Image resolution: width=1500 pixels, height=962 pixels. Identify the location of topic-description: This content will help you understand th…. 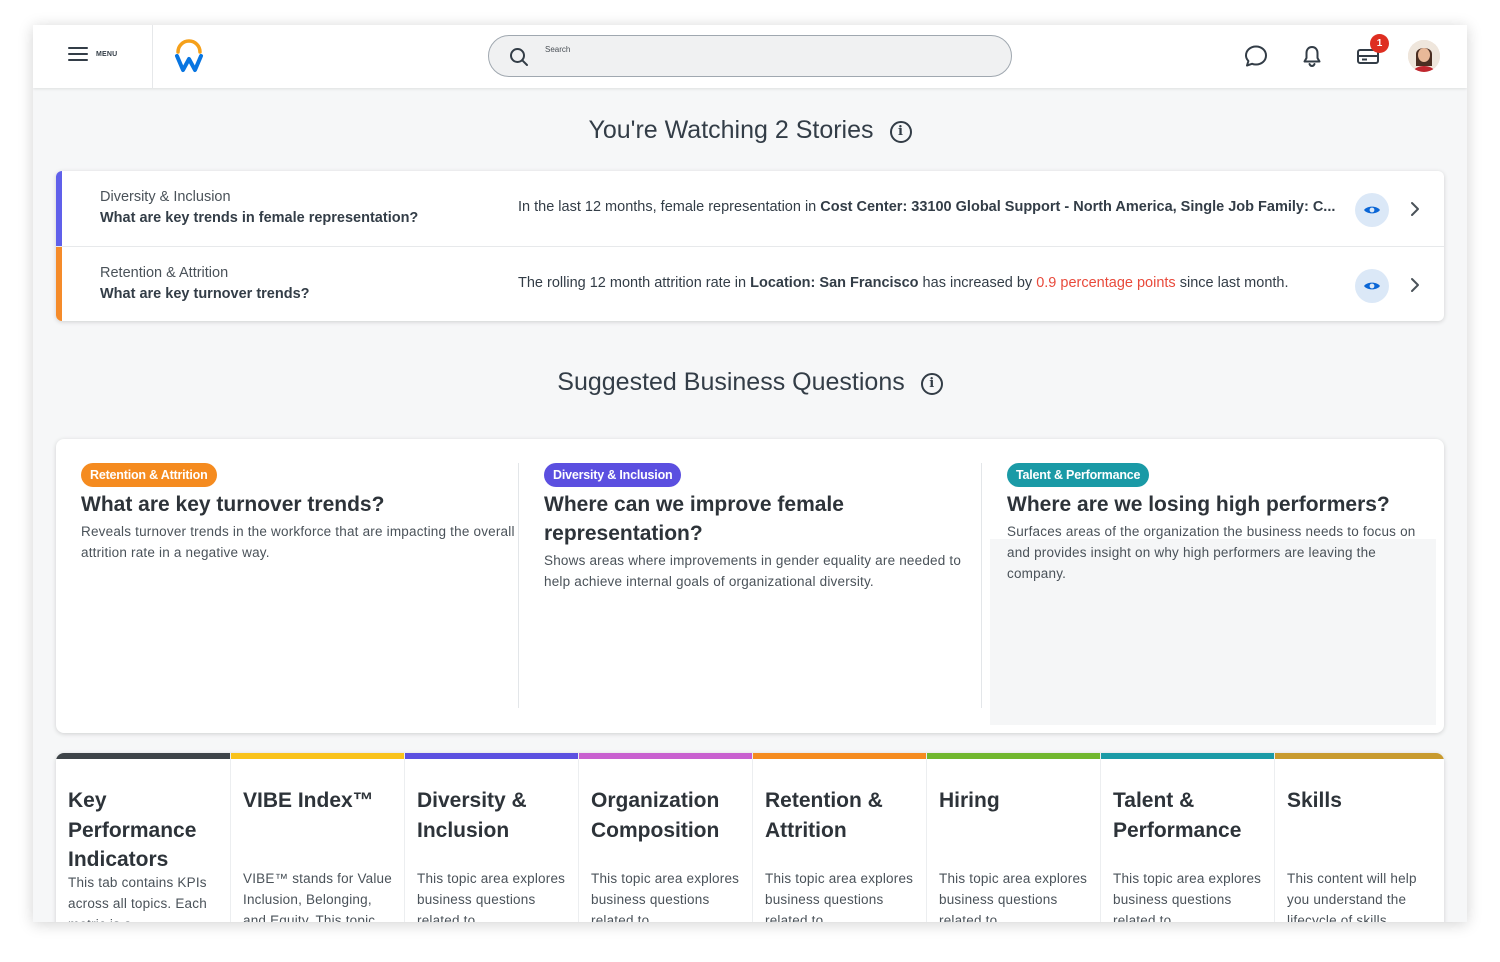
(1352, 896).